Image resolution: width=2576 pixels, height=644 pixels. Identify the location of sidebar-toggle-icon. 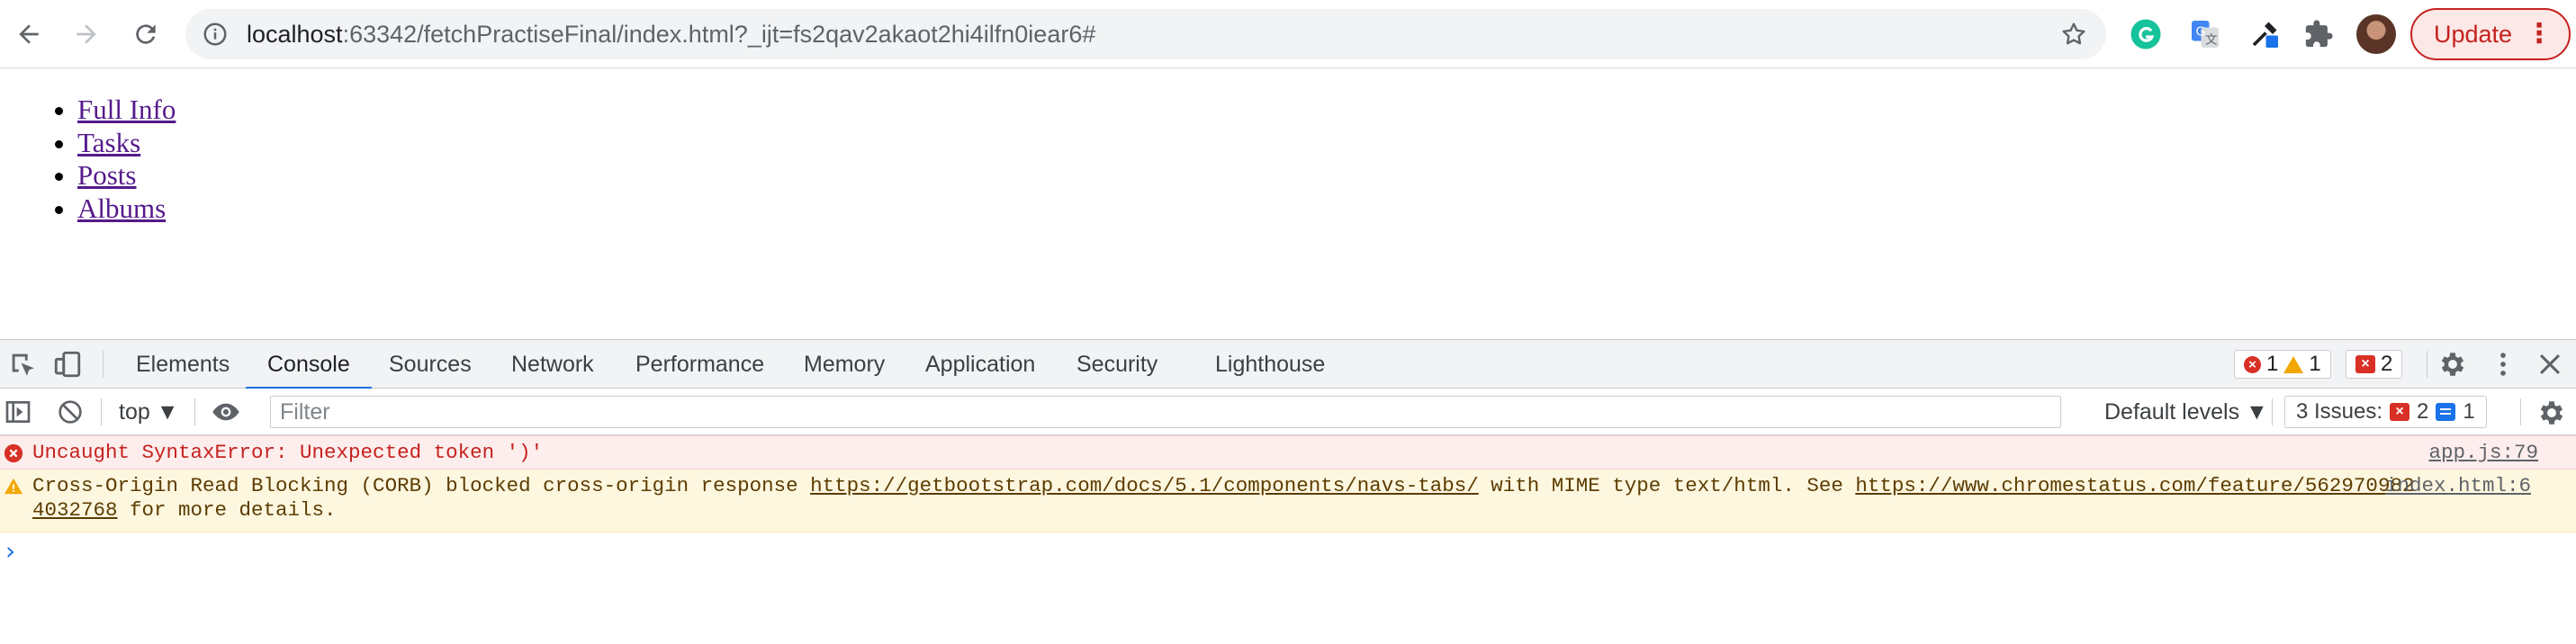
(18, 412).